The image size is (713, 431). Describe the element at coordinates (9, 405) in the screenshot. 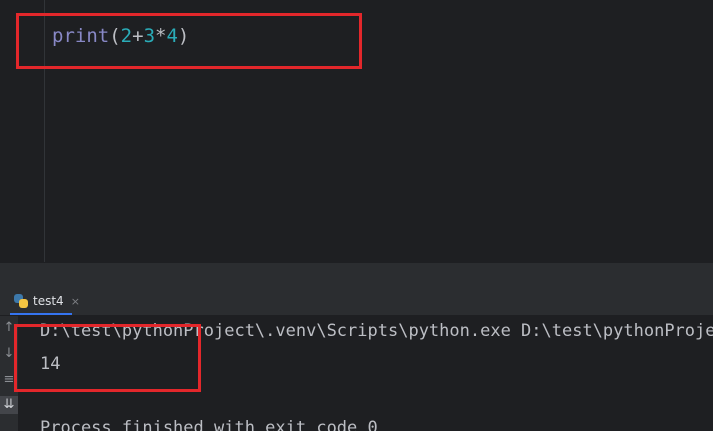

I see `scroll-to-end-icon: ⇊` at that location.